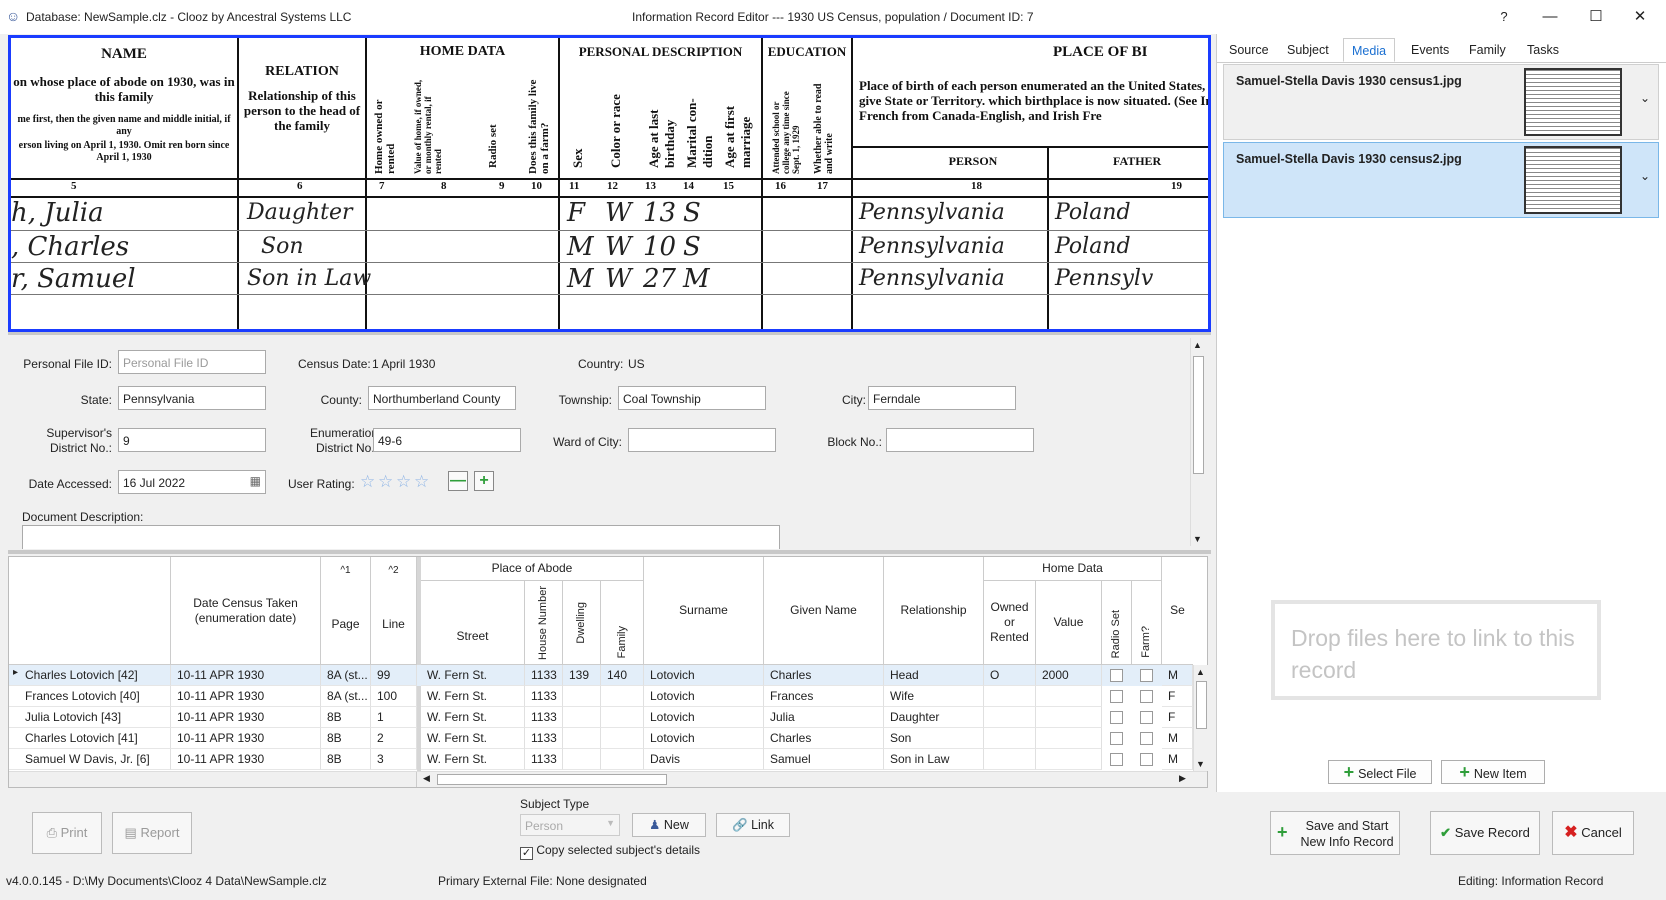 The height and width of the screenshot is (900, 1666). Describe the element at coordinates (90, 759) in the screenshot. I see `grid-cell-subject: Samuel W Davis, Jr. [6]` at that location.